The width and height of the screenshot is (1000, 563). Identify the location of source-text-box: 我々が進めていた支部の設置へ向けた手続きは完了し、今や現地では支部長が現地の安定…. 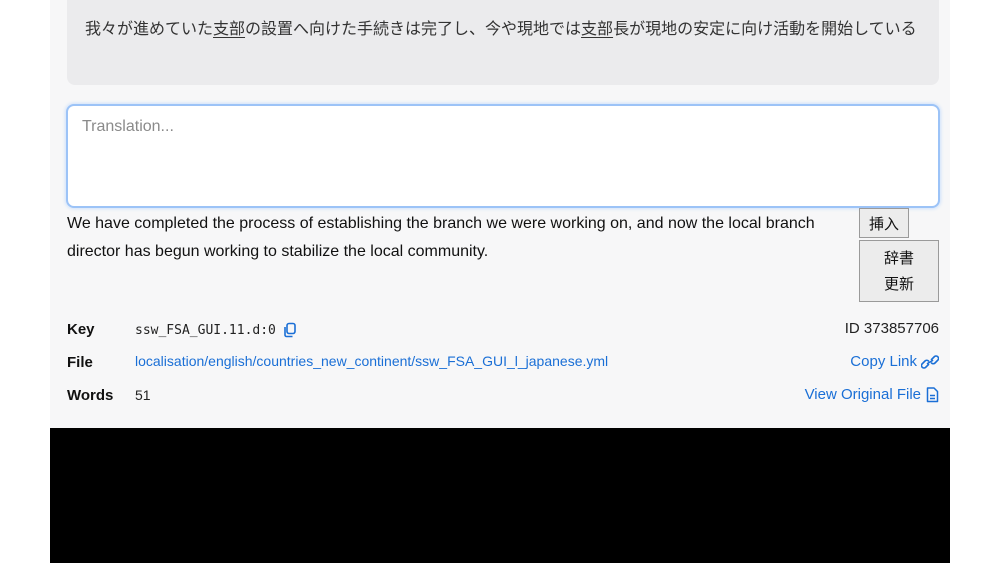
(503, 42).